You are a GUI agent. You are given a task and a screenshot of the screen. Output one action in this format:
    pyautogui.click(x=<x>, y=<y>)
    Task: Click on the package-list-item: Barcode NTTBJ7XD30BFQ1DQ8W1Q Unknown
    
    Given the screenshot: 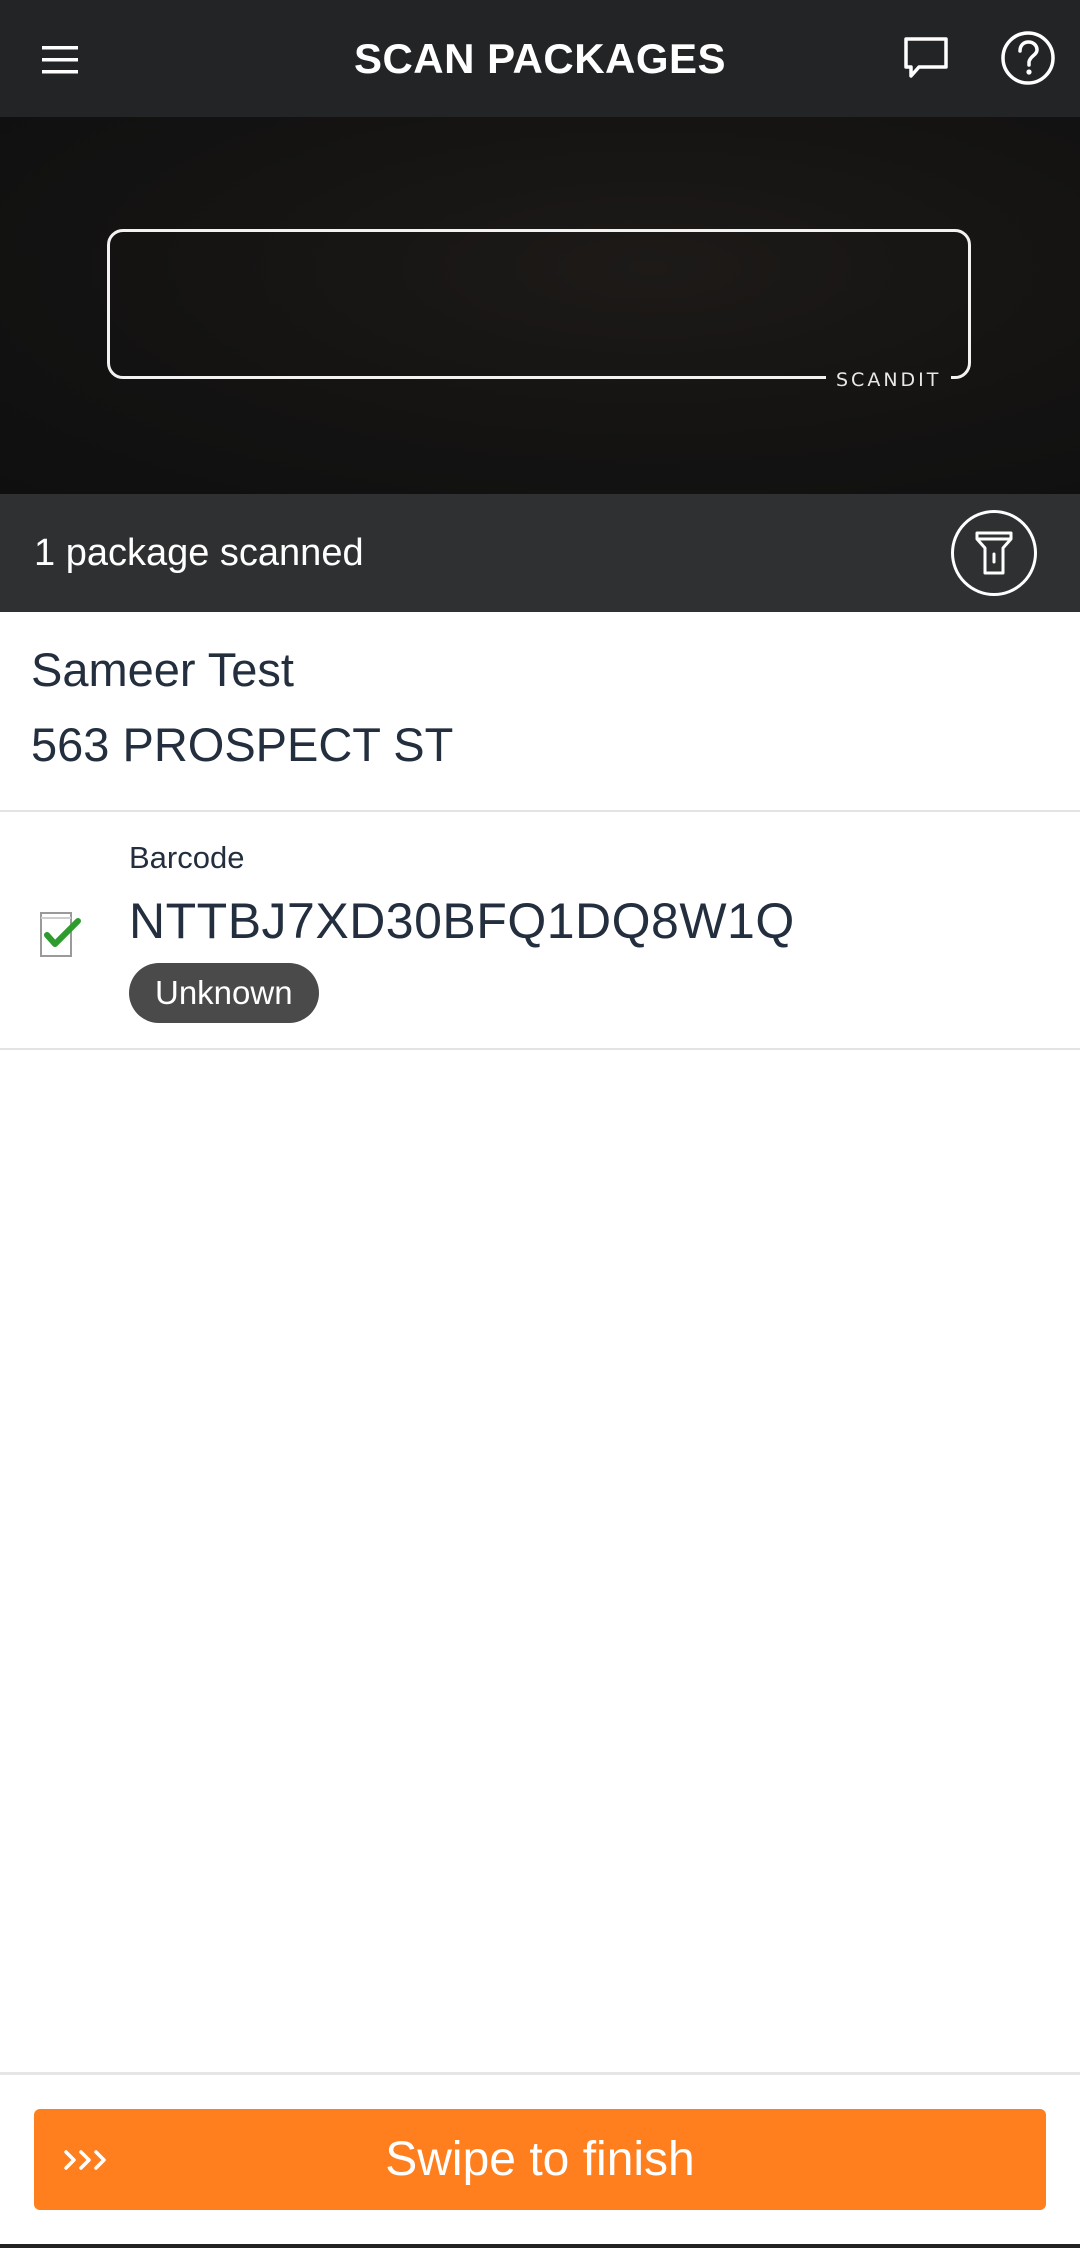 What is the action you would take?
    pyautogui.click(x=540, y=931)
    